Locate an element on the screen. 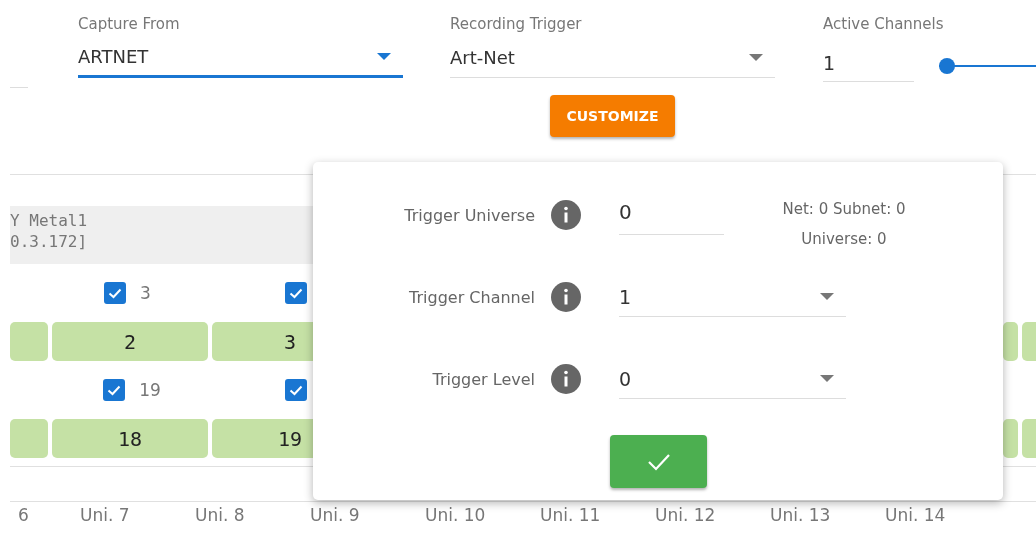 The width and height of the screenshot is (1036, 535). universe-tab: 6 is located at coordinates (49, 515).